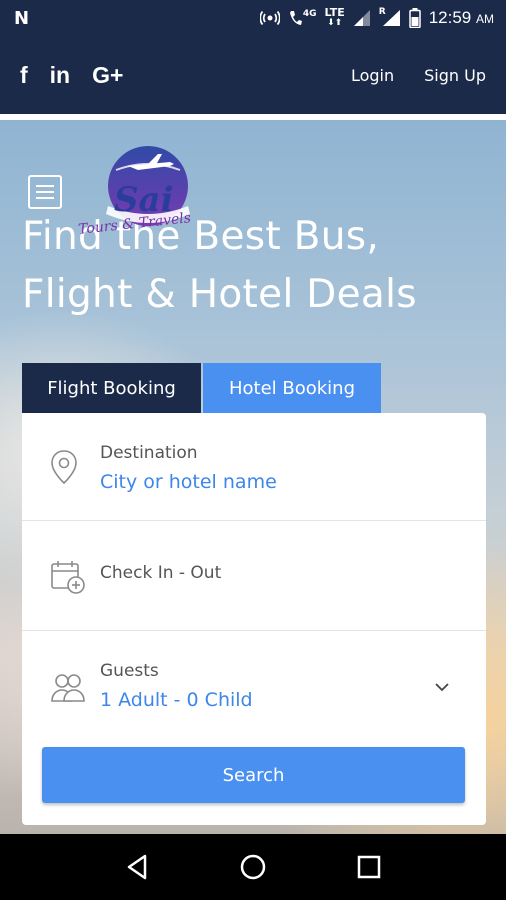 Image resolution: width=506 pixels, height=900 pixels. Describe the element at coordinates (68, 579) in the screenshot. I see `calendar-add-icon` at that location.